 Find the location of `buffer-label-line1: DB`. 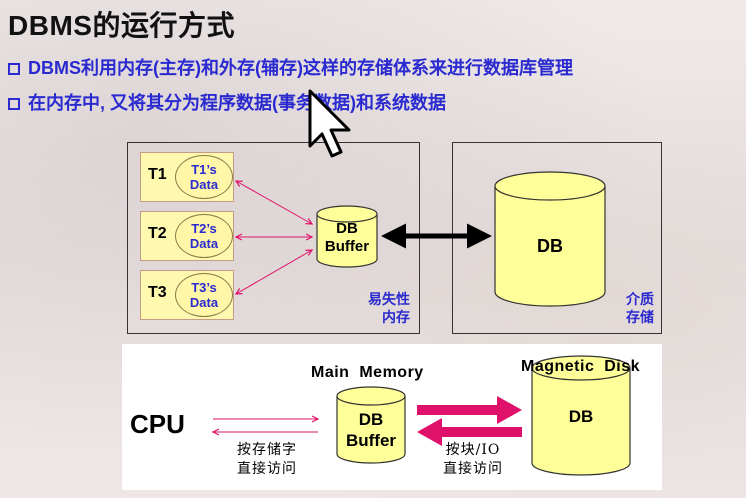

buffer-label-line1: DB is located at coordinates (371, 419).